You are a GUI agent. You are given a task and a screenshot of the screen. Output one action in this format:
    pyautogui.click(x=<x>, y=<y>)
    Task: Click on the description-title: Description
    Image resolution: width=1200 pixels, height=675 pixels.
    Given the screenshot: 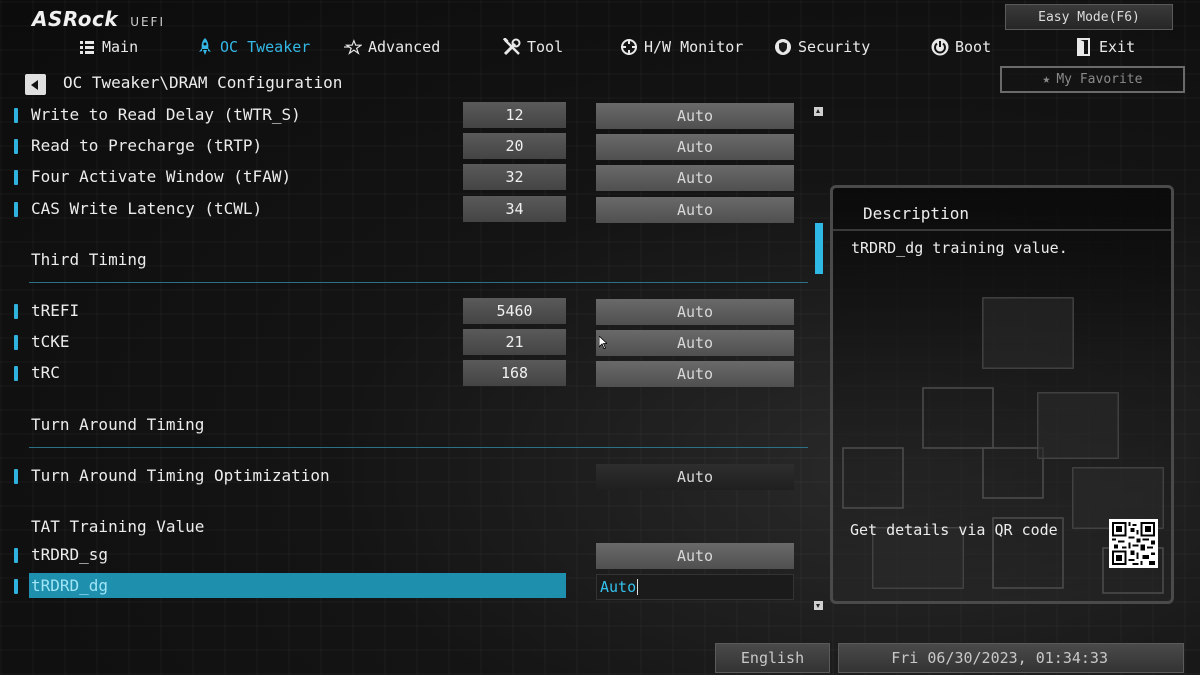 What is the action you would take?
    pyautogui.click(x=916, y=213)
    